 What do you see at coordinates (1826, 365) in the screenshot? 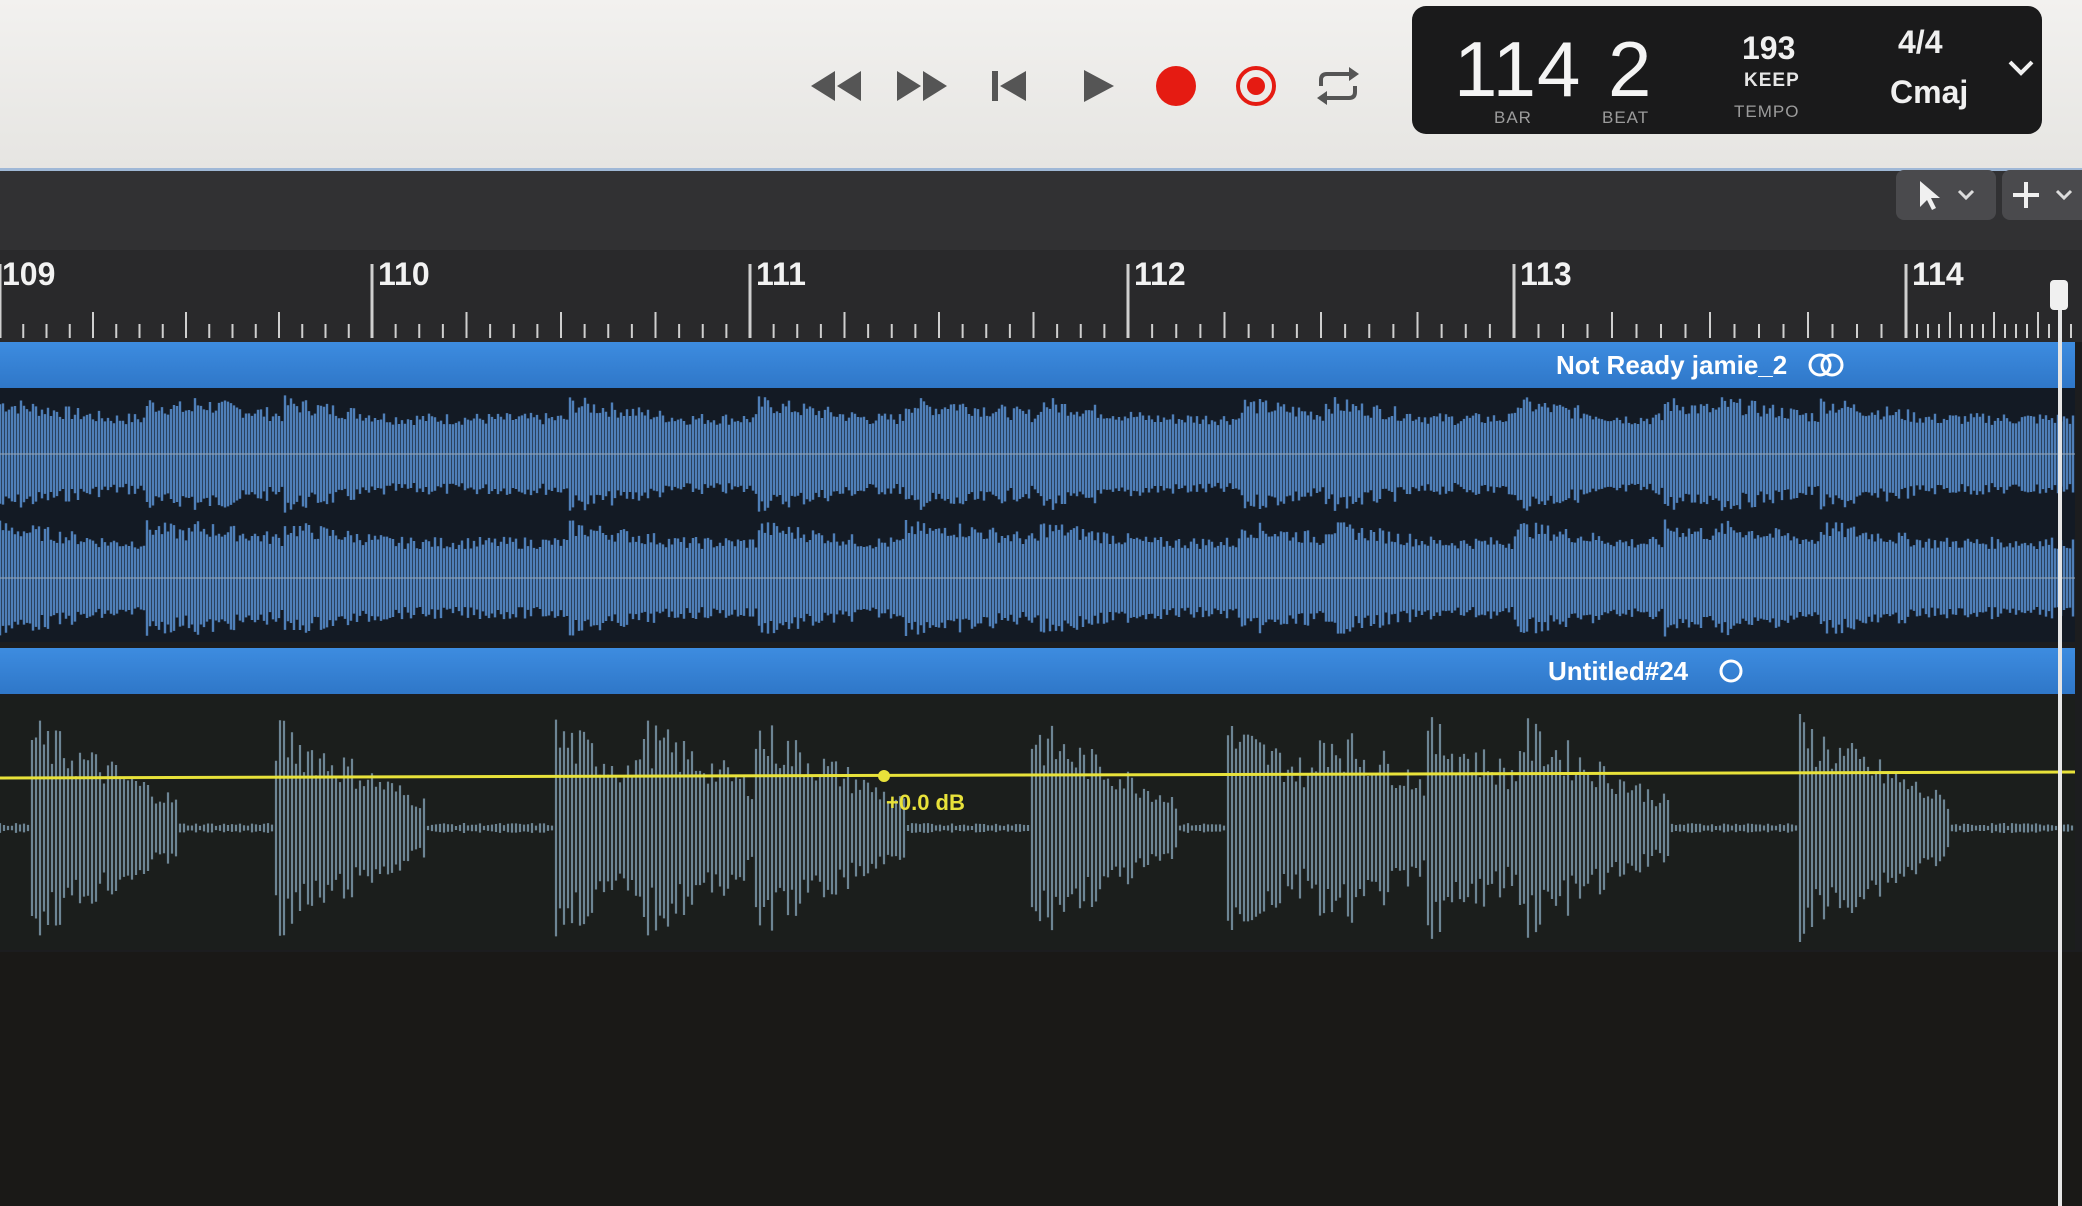
I see `stereo-icon` at bounding box center [1826, 365].